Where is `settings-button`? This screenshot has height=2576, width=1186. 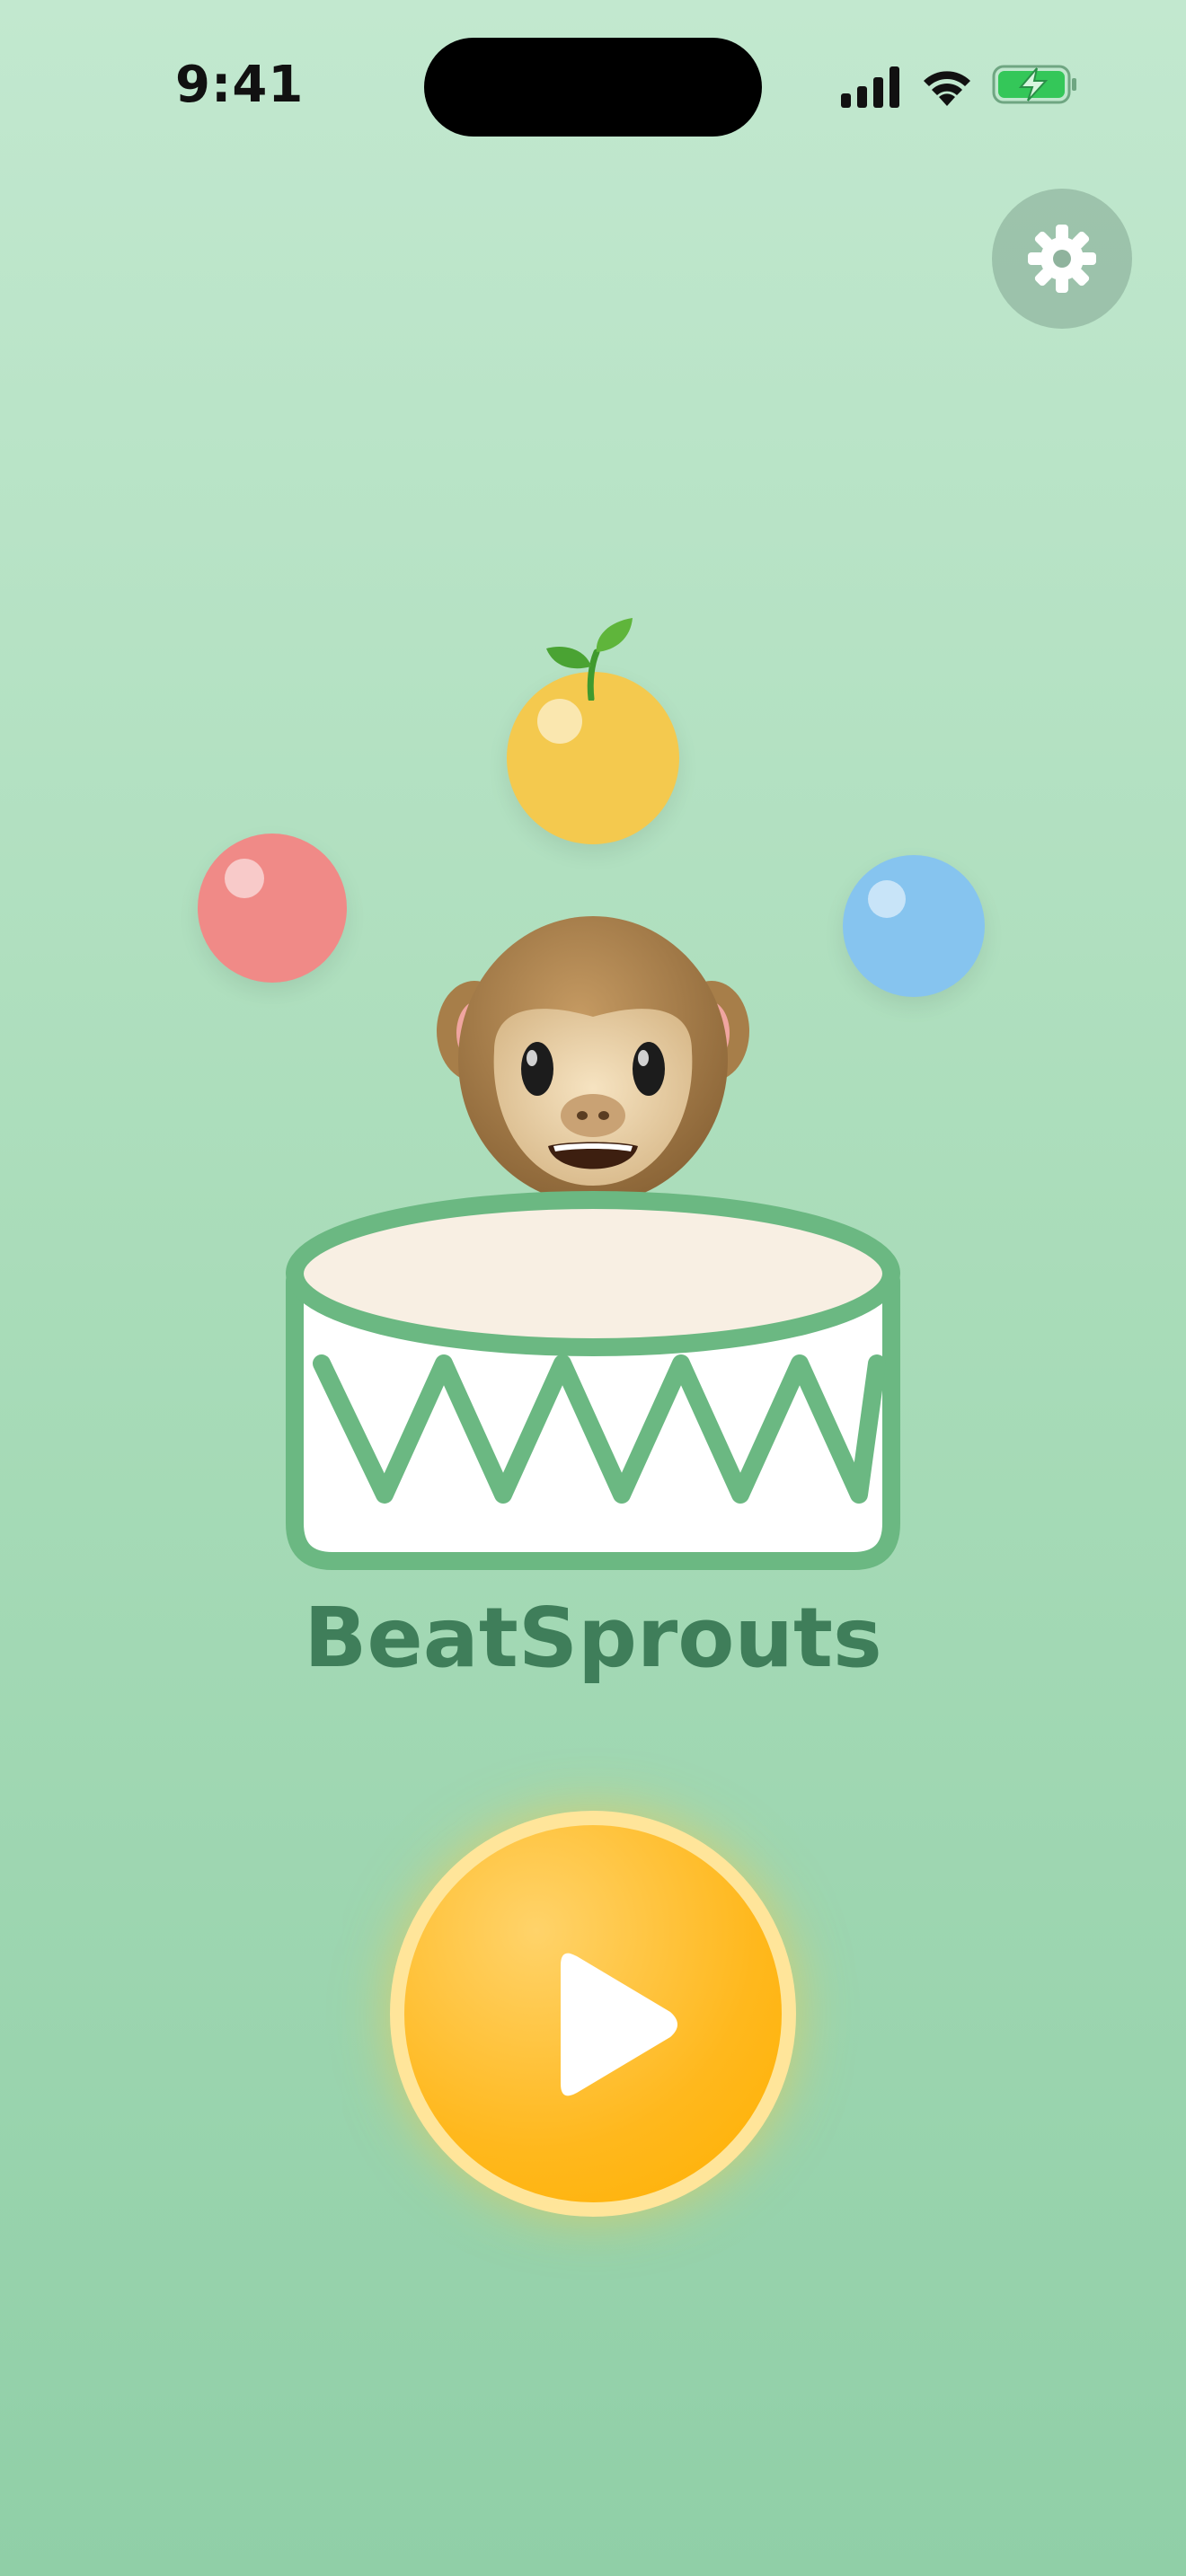 settings-button is located at coordinates (1062, 259).